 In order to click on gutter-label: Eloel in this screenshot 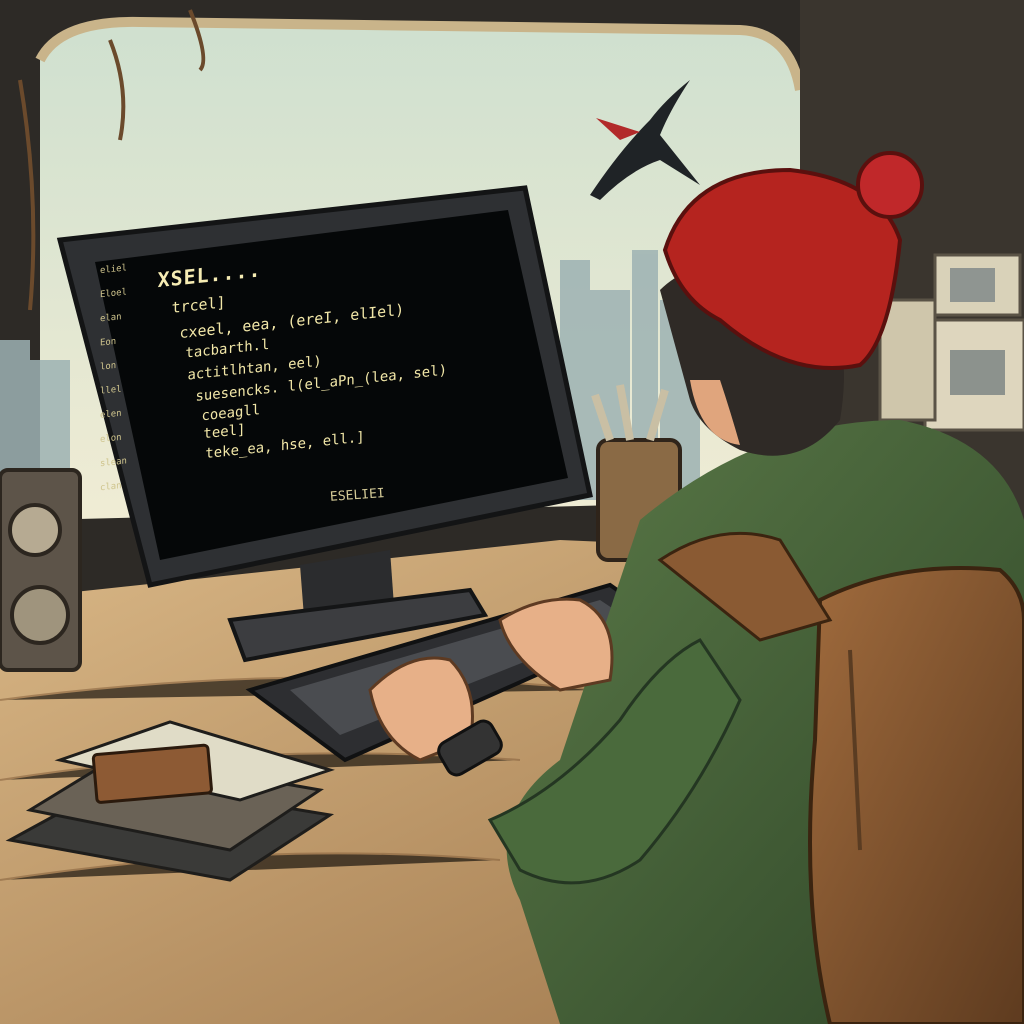, I will do `click(113, 294)`.